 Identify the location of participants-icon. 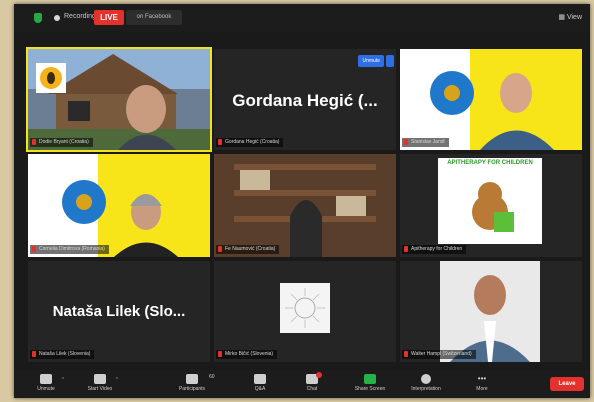
(192, 379).